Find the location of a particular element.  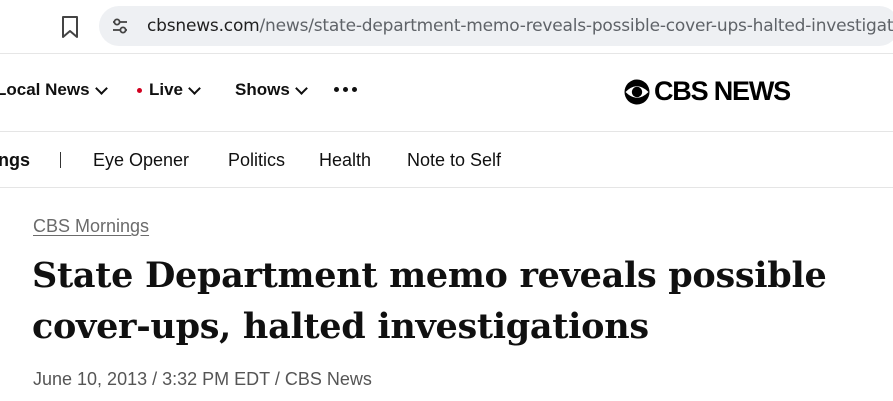

live-dot-icon is located at coordinates (139, 90).